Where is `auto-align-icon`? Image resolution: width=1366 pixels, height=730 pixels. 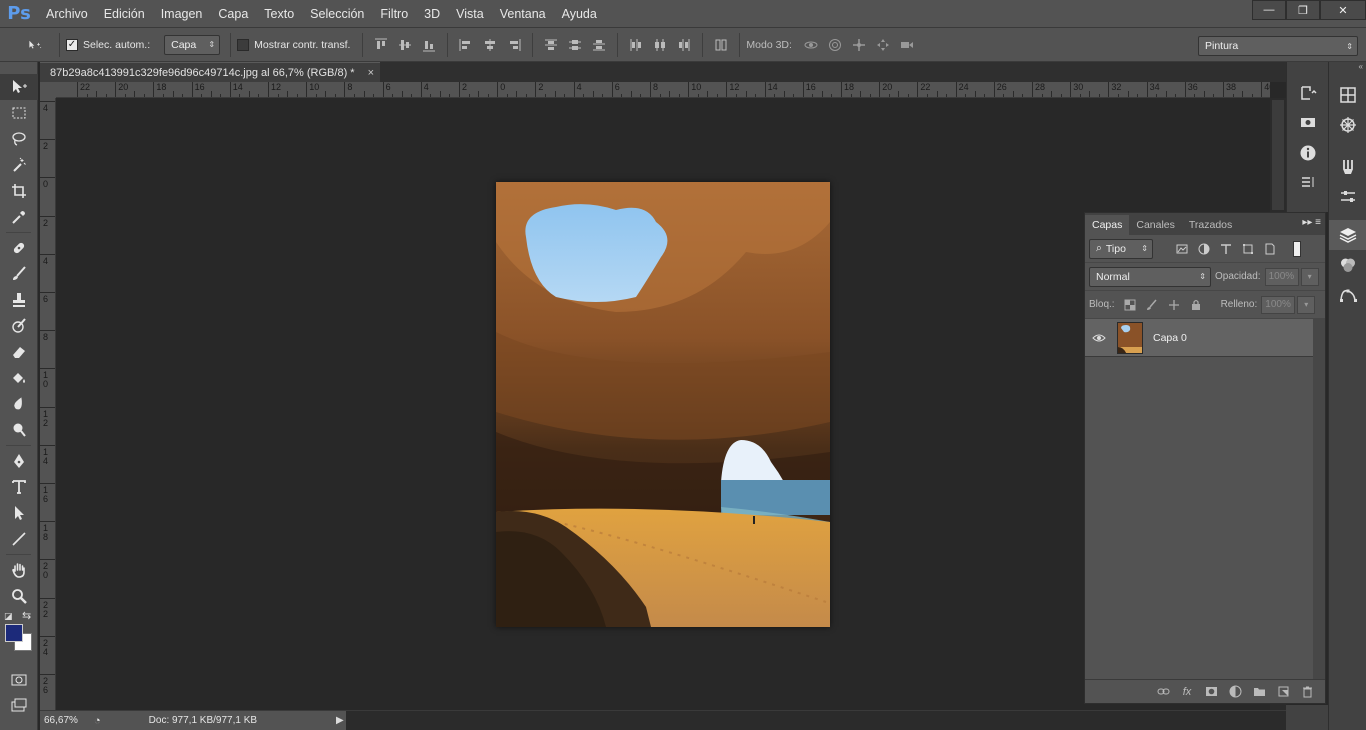
auto-align-icon is located at coordinates (721, 45).